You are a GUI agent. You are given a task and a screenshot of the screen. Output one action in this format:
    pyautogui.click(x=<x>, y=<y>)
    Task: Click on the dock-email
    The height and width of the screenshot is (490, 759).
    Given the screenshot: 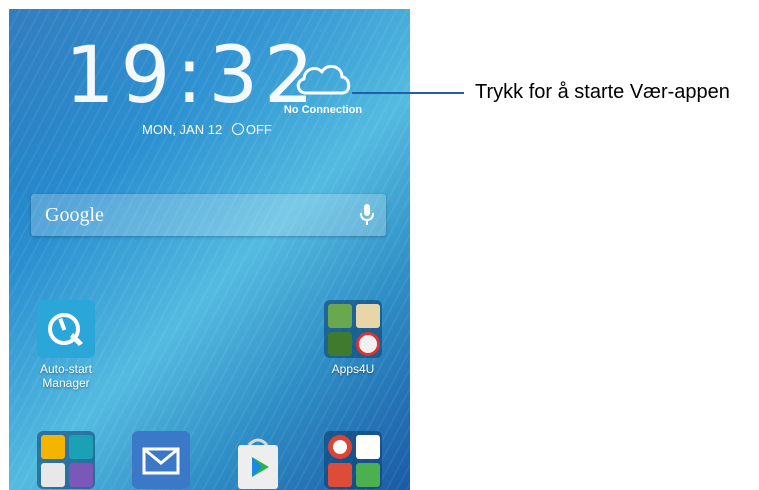 What is the action you would take?
    pyautogui.click(x=161, y=460)
    